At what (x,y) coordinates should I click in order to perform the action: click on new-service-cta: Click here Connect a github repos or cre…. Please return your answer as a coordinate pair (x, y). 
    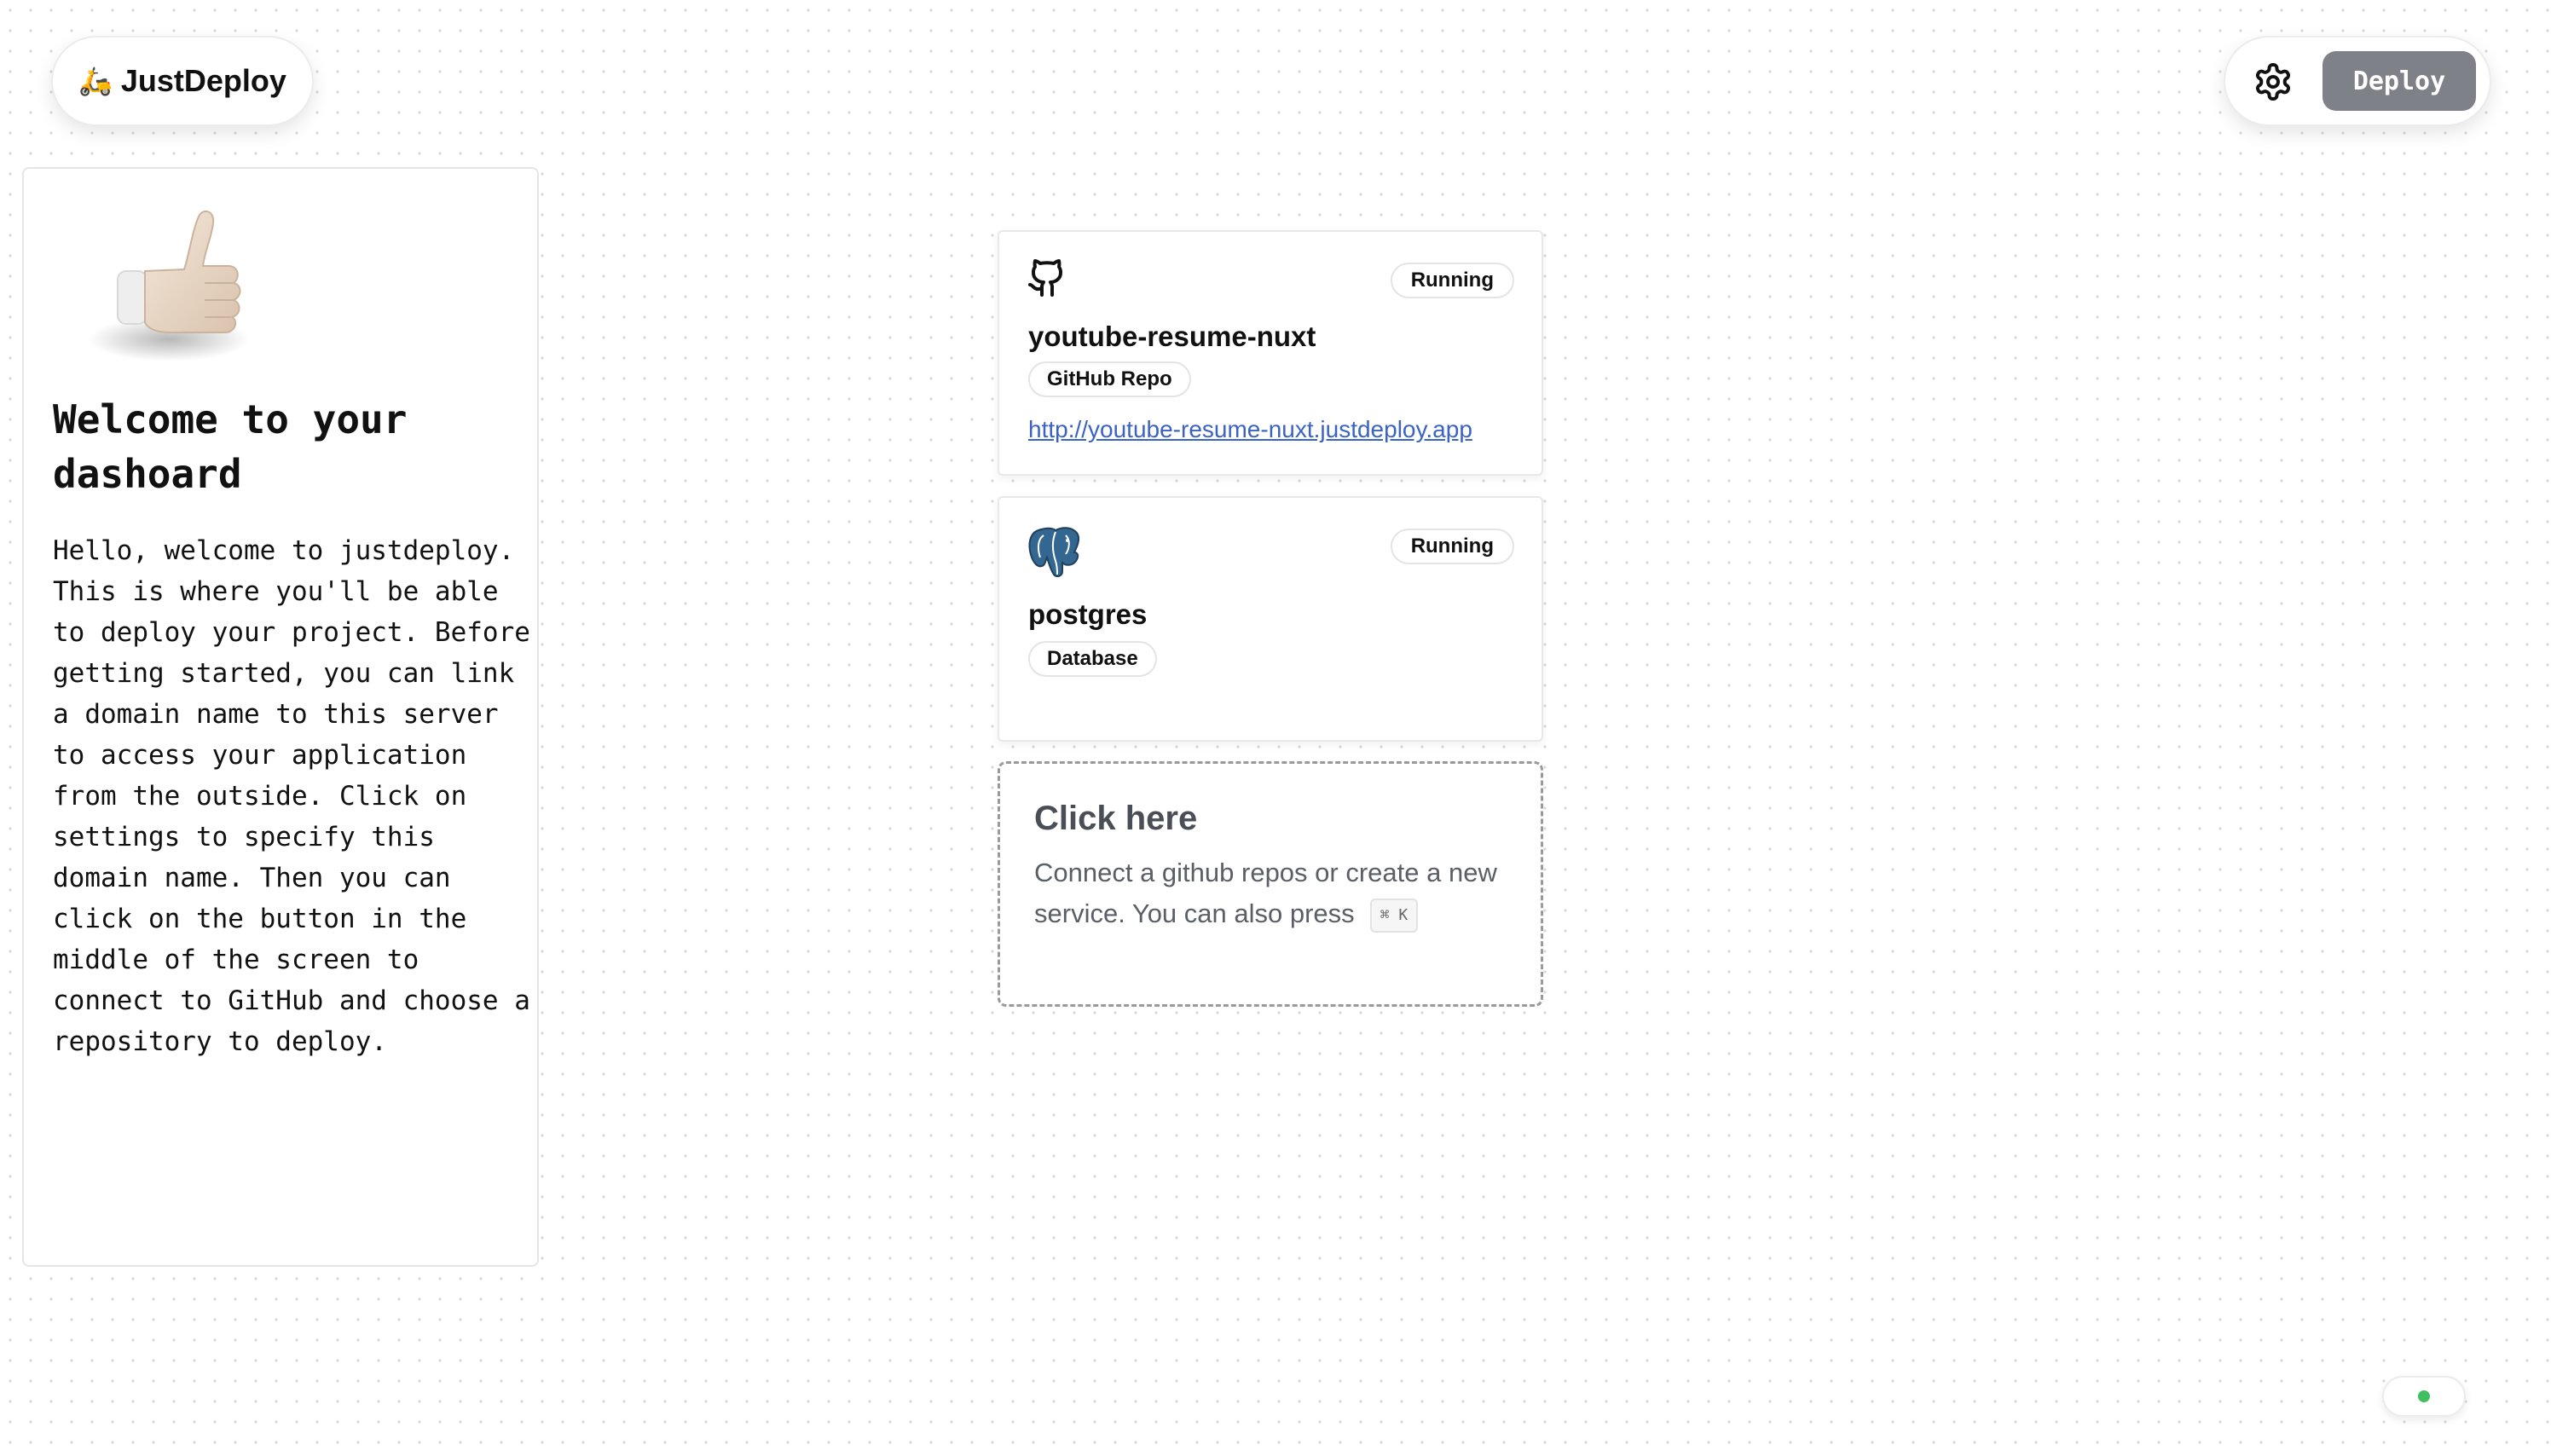
    Looking at the image, I should click on (1270, 884).